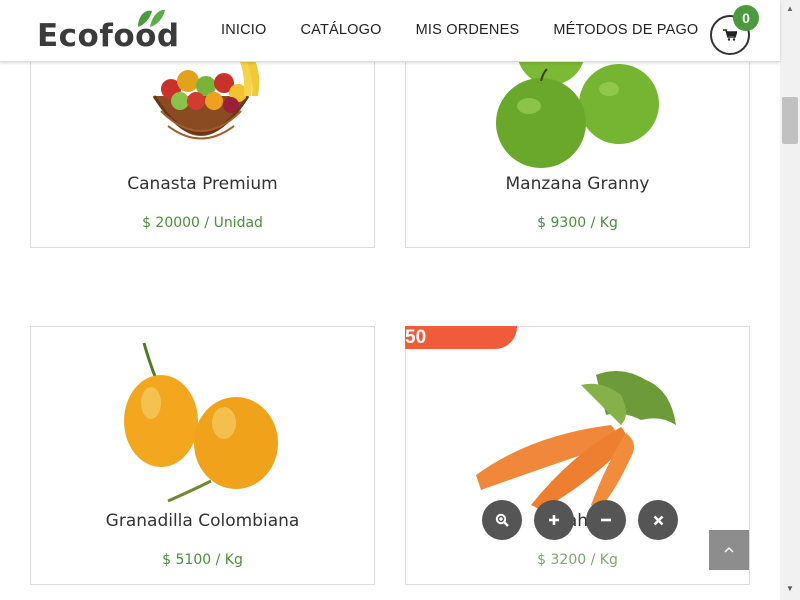 The image size is (800, 600). What do you see at coordinates (201, 422) in the screenshot?
I see `granadilla-image` at bounding box center [201, 422].